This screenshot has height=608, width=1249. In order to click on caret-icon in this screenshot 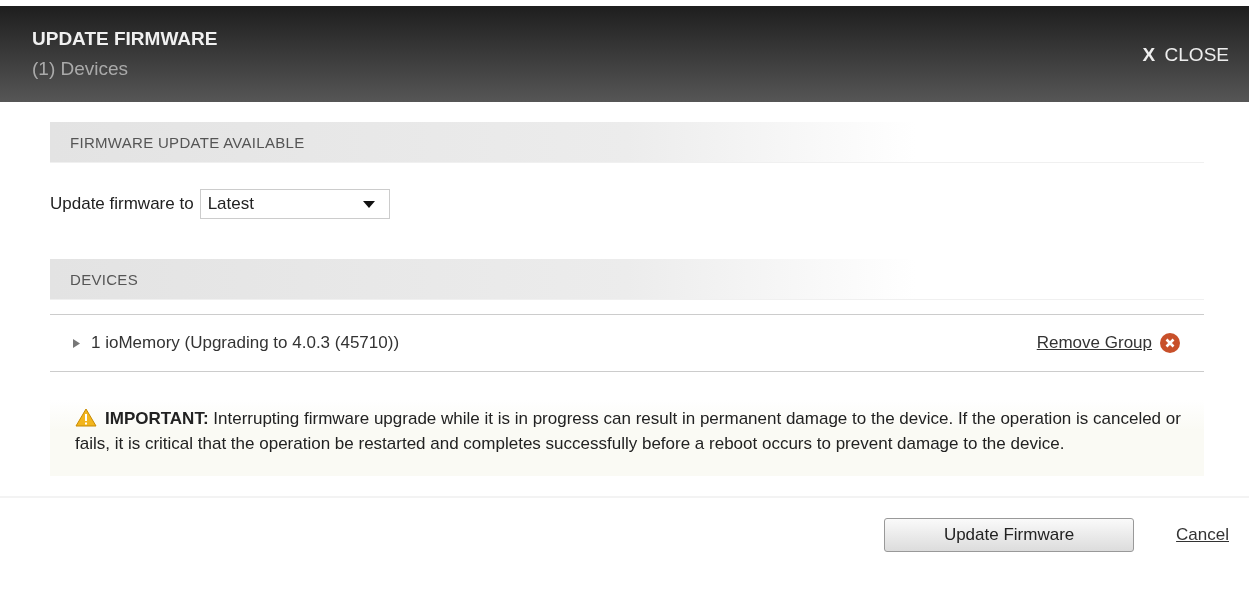, I will do `click(368, 204)`.